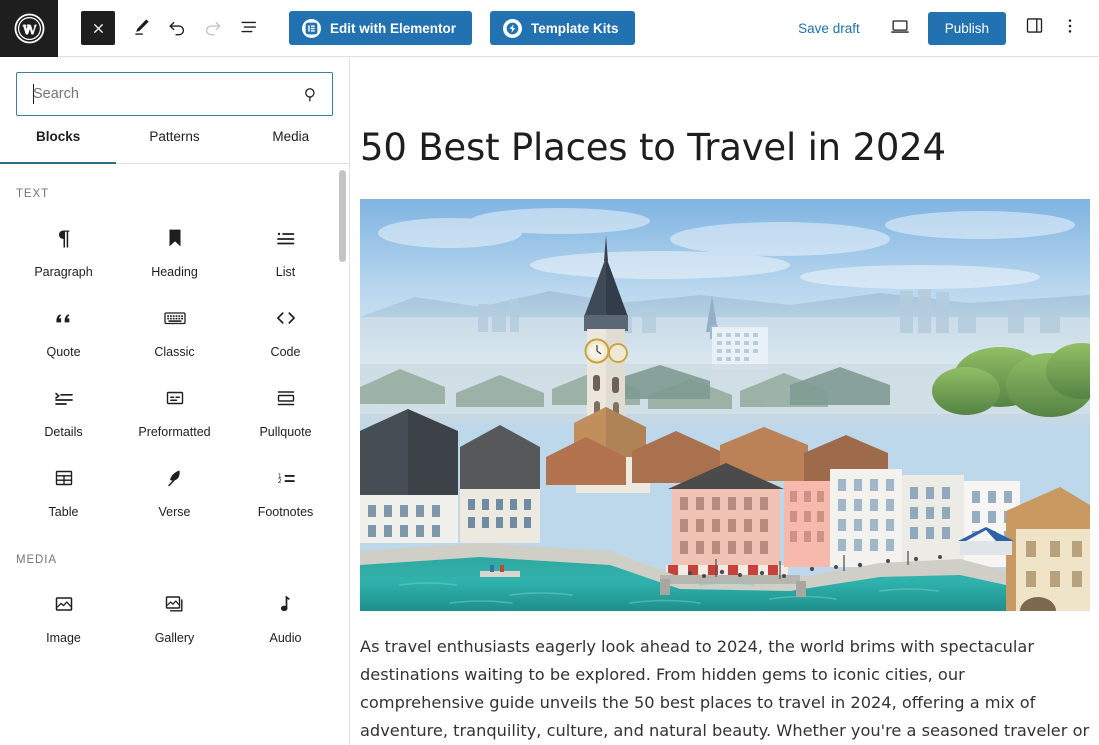 This screenshot has height=745, width=1099. Describe the element at coordinates (175, 318) in the screenshot. I see `classic-keyboard-icon` at that location.